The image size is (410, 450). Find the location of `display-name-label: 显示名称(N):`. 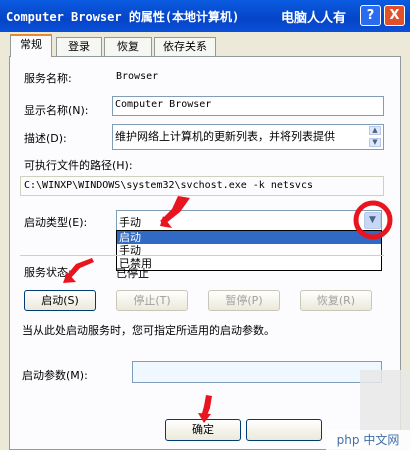

display-name-label: 显示名称(N): is located at coordinates (56, 110).